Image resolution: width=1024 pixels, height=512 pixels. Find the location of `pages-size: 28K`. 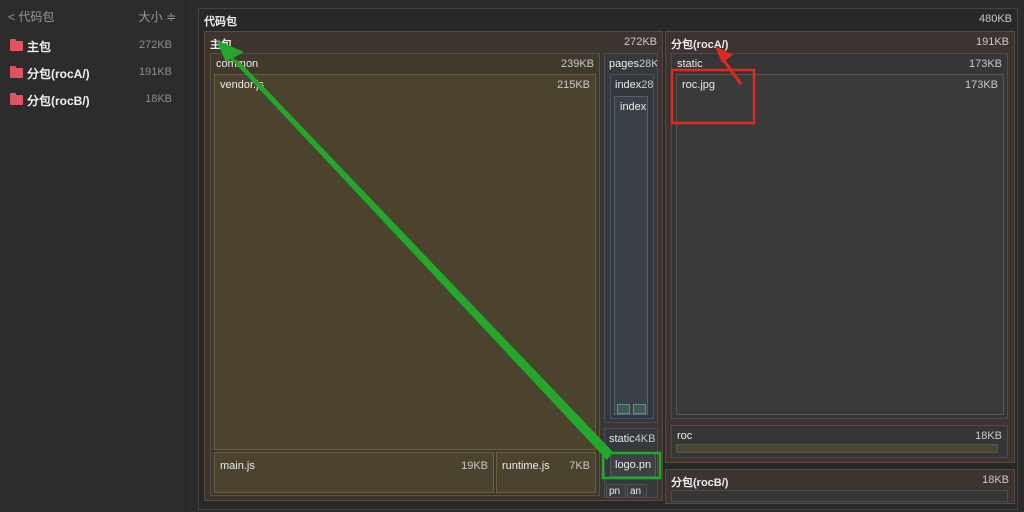

pages-size: 28K is located at coordinates (648, 64).